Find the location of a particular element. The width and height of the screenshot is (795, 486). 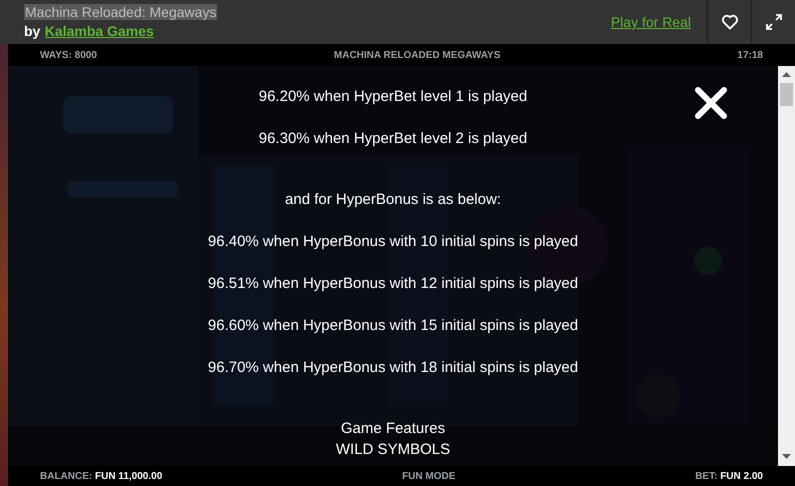

info-text: 96.20% when HyperBet level 1 is played is located at coordinates (393, 96).